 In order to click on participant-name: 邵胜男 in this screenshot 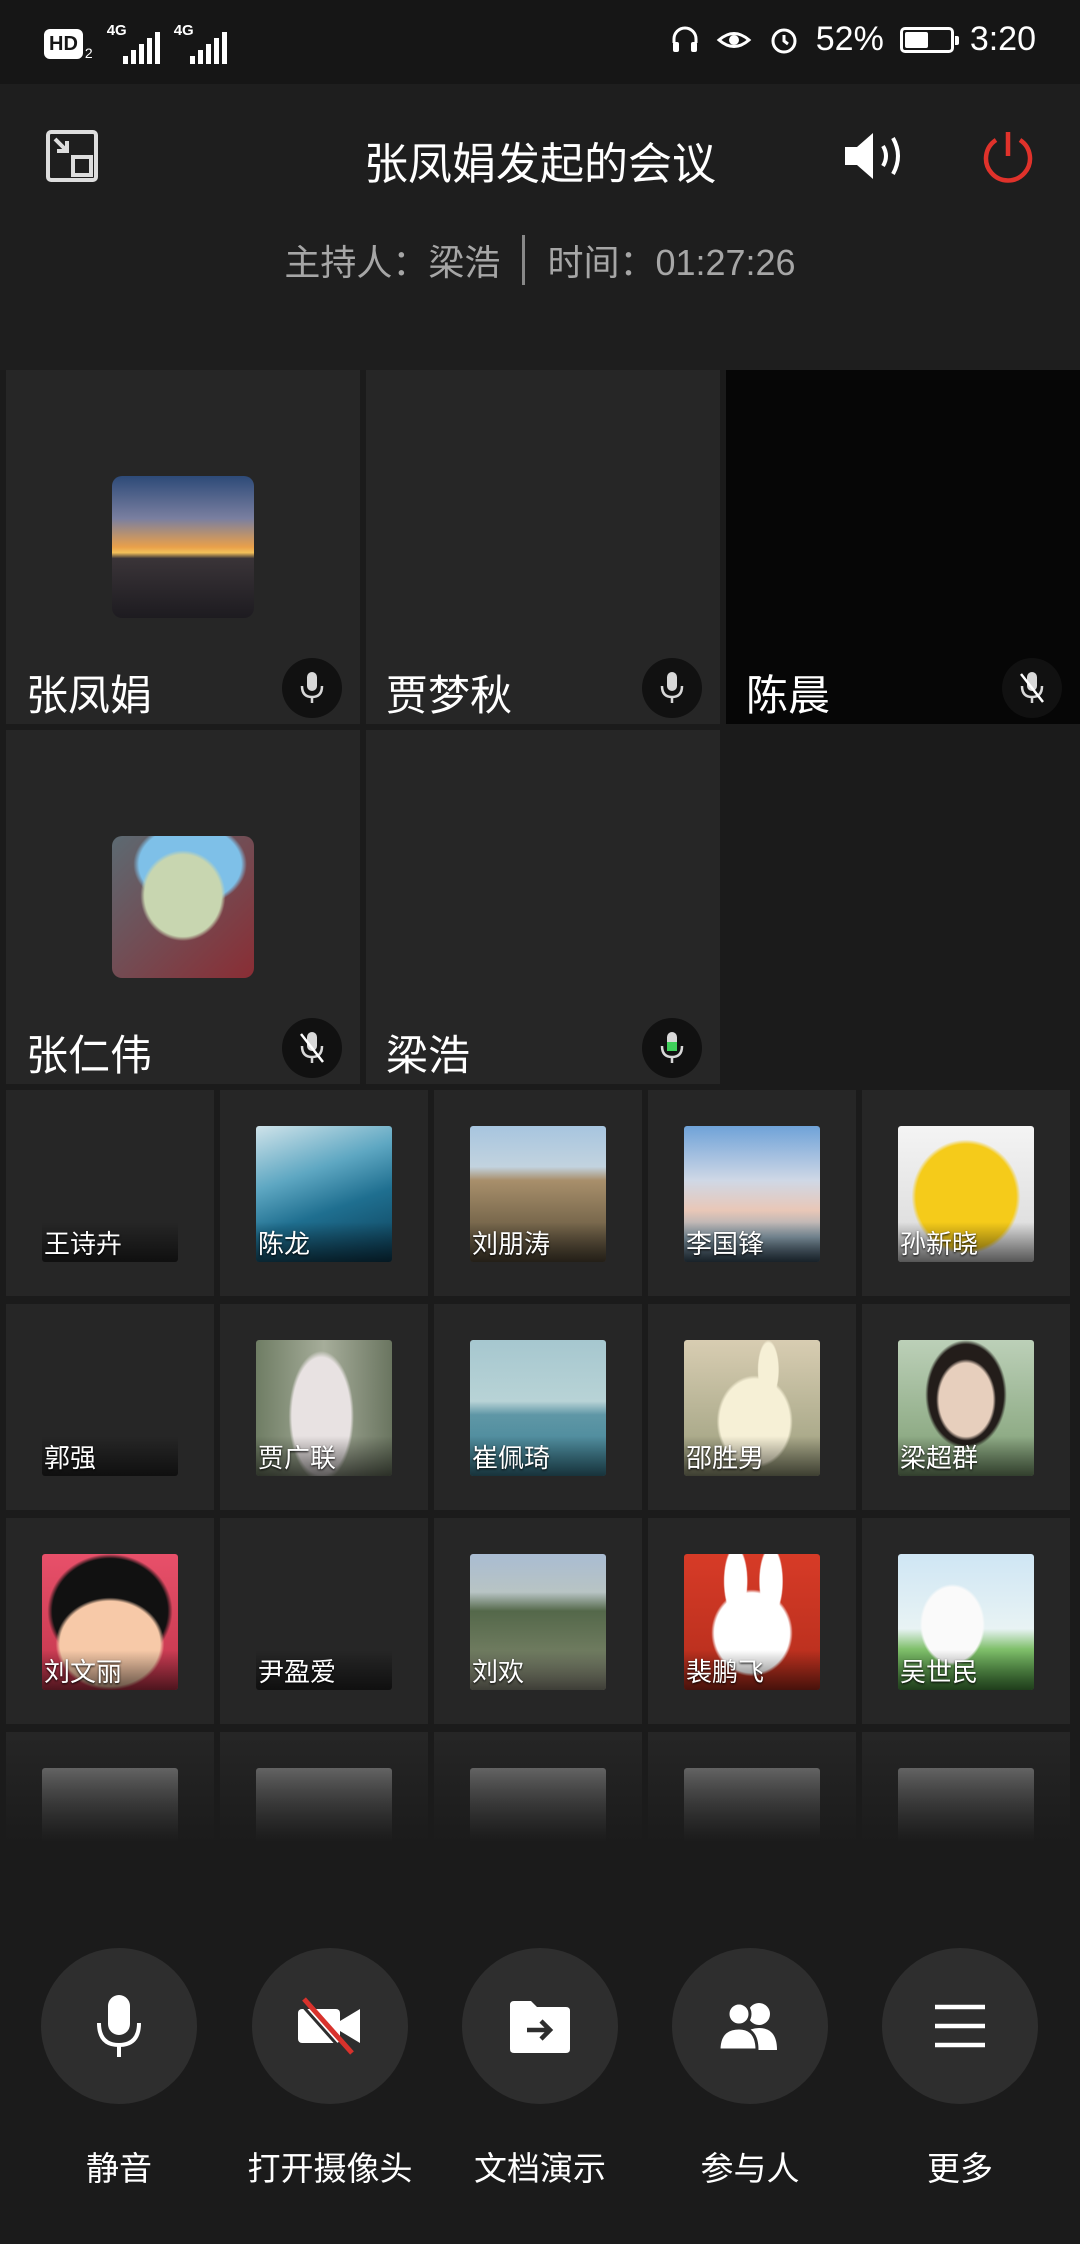, I will do `click(725, 1458)`.